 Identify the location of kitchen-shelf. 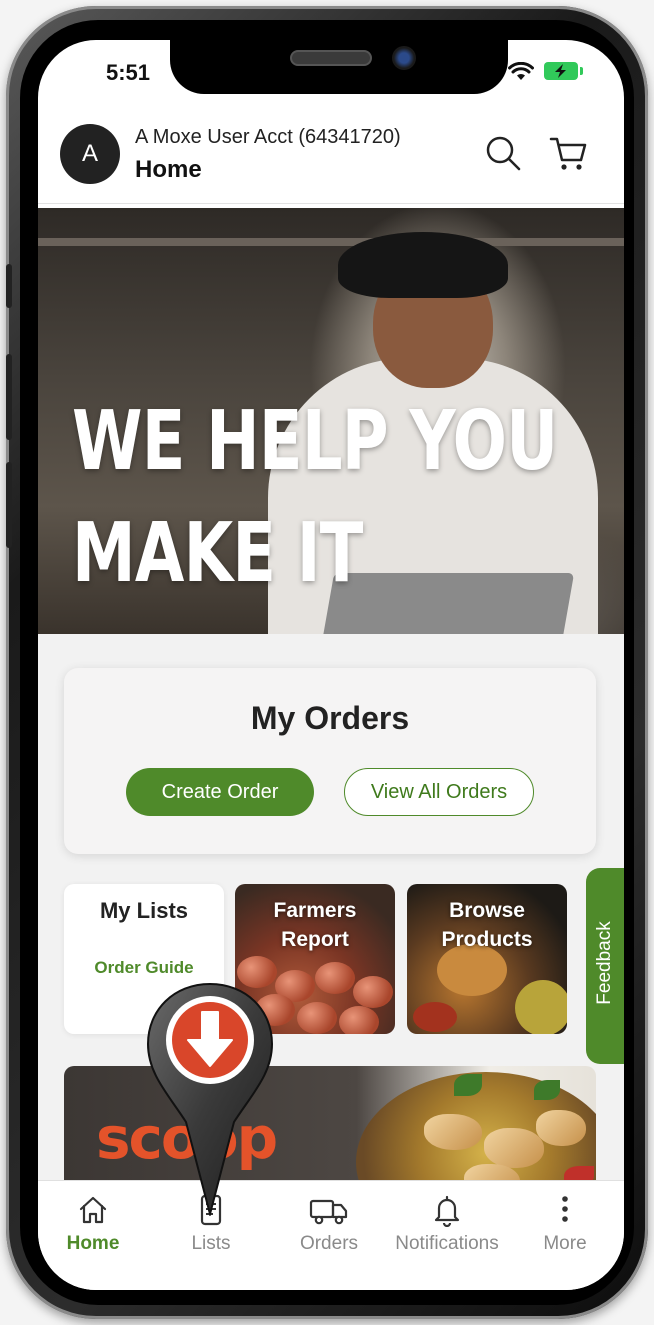
(331, 242).